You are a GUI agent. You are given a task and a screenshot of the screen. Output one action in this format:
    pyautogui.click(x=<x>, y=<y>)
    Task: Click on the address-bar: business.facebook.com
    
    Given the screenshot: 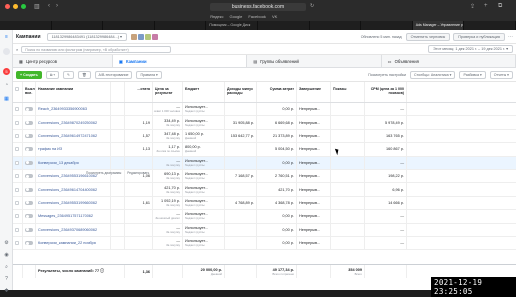 What is the action you would take?
    pyautogui.click(x=258, y=7)
    